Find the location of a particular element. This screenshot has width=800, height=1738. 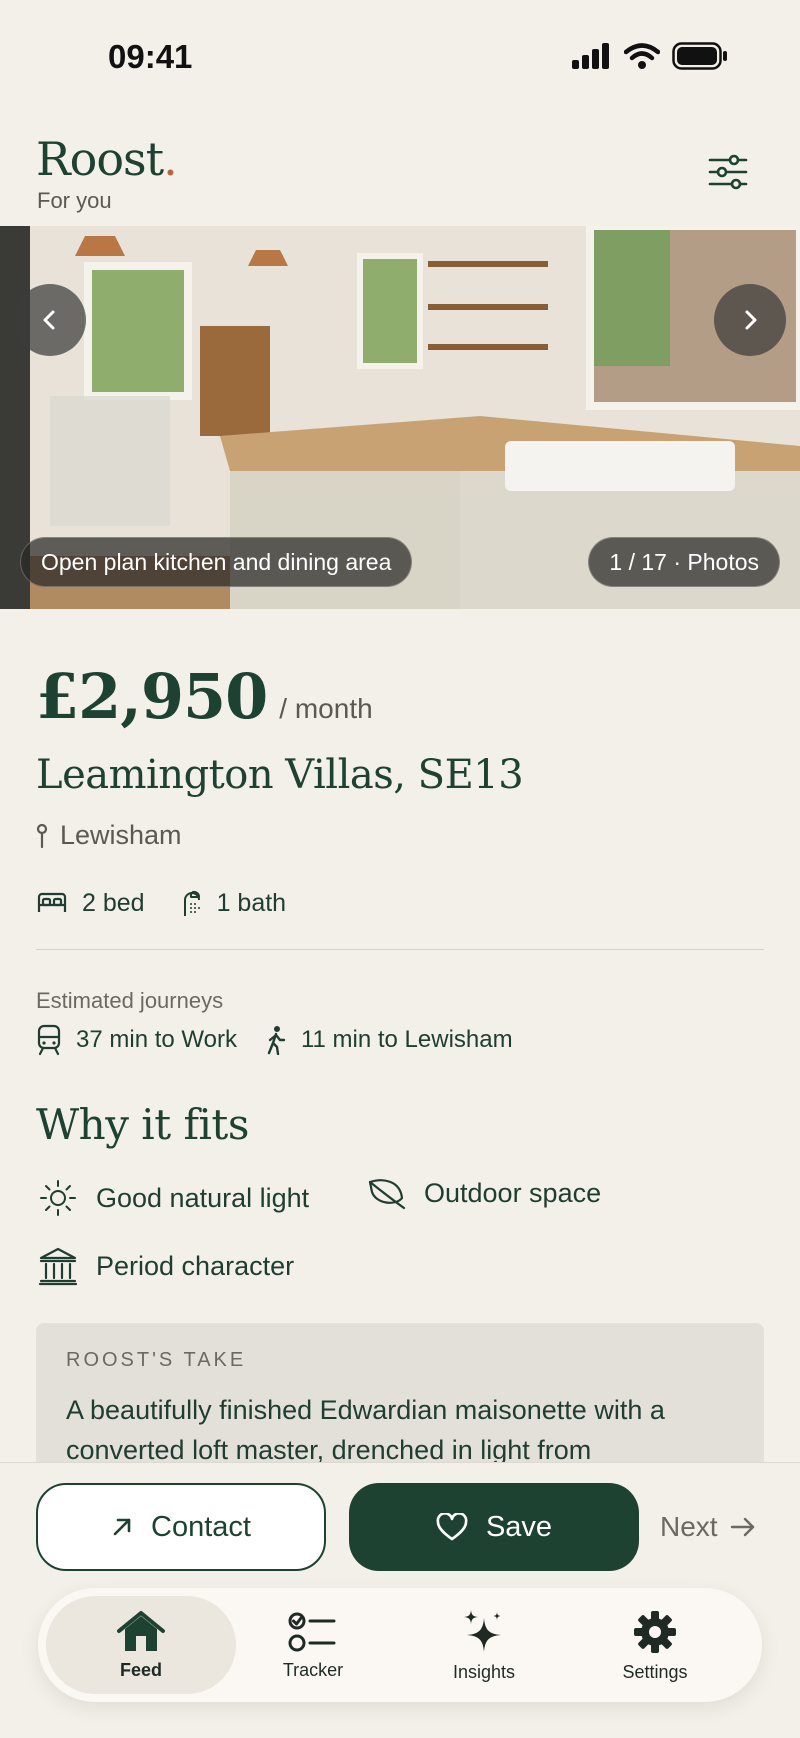

listing-address: Leamington Villas, SE13 is located at coordinates (280, 775).